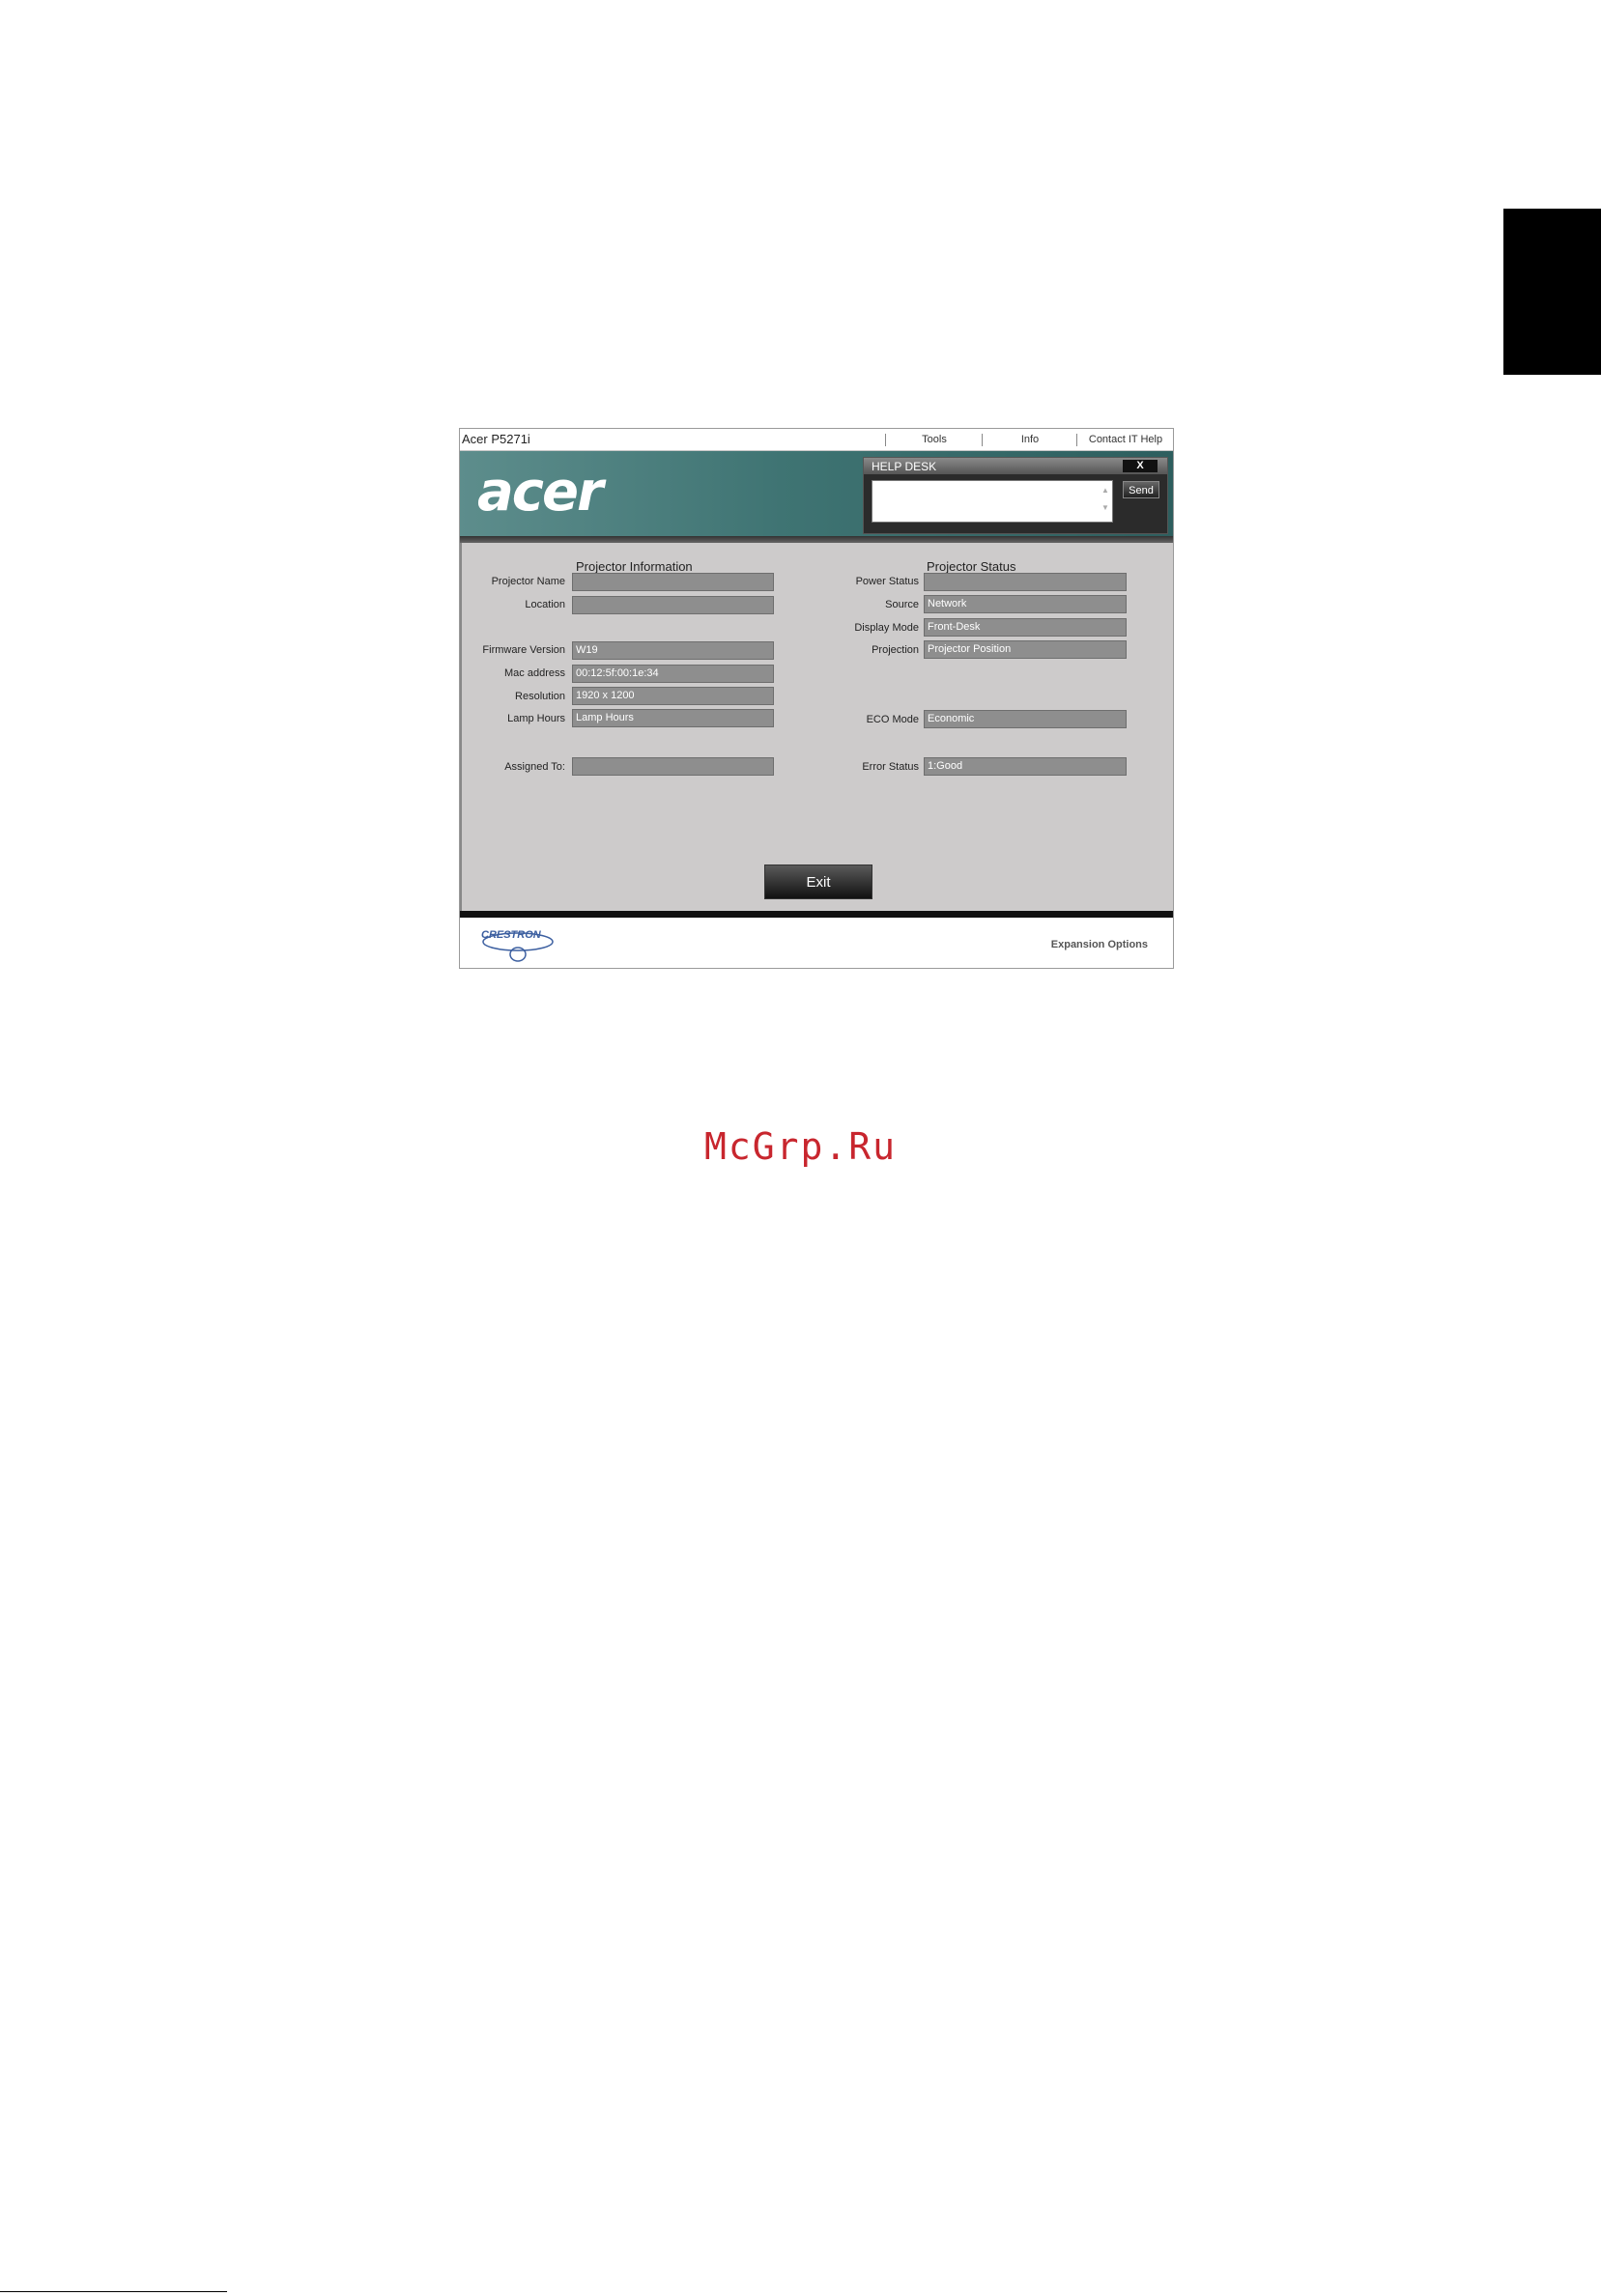 The height and width of the screenshot is (2296, 1601). I want to click on help-desk-titlebar: HELP DESK X, so click(1015, 466).